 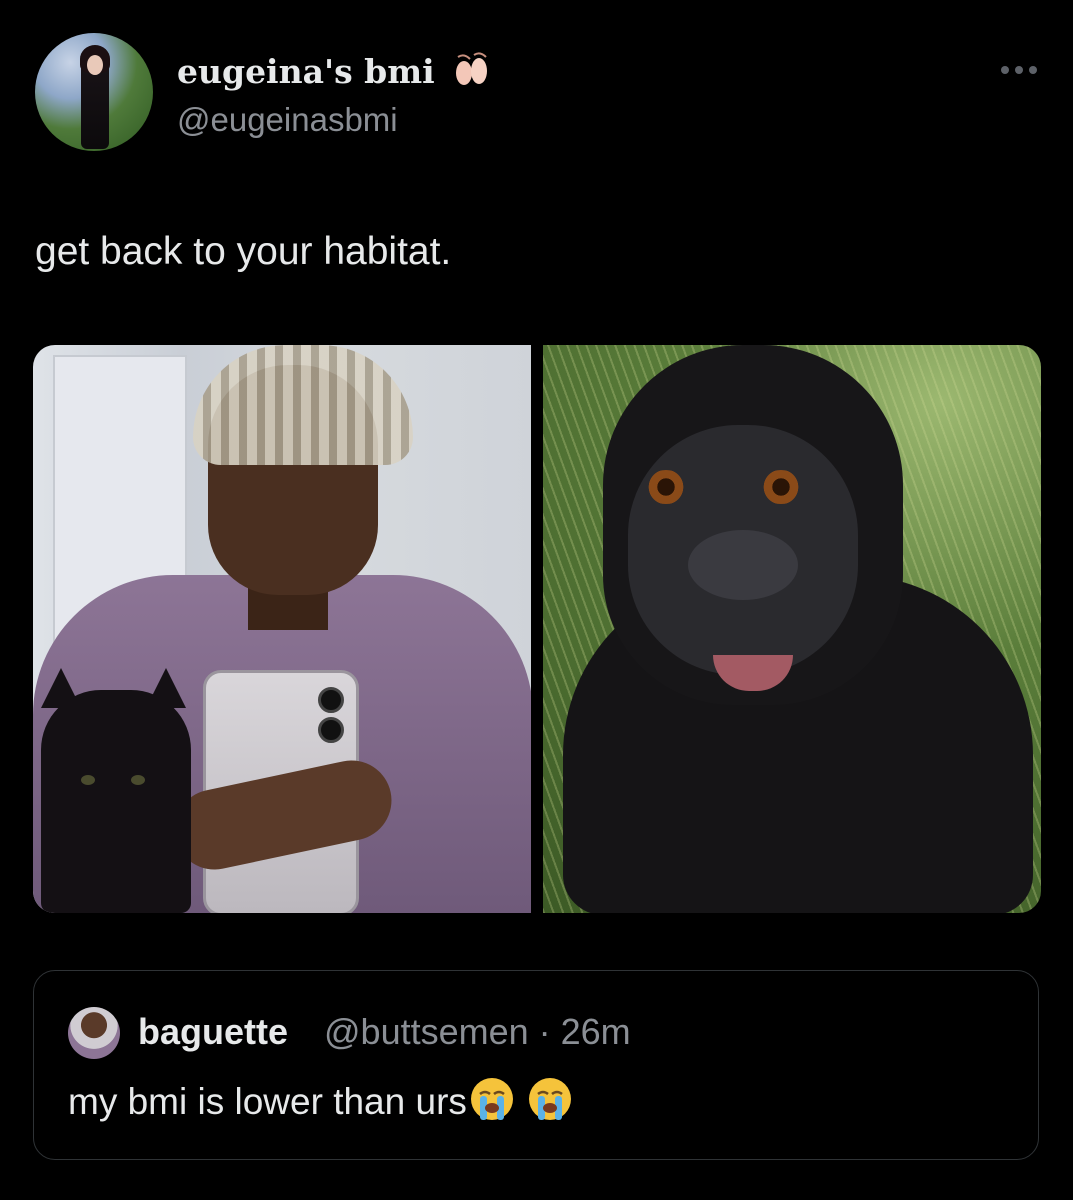 I want to click on author-handle: @eugeinasbmi, so click(x=287, y=120).